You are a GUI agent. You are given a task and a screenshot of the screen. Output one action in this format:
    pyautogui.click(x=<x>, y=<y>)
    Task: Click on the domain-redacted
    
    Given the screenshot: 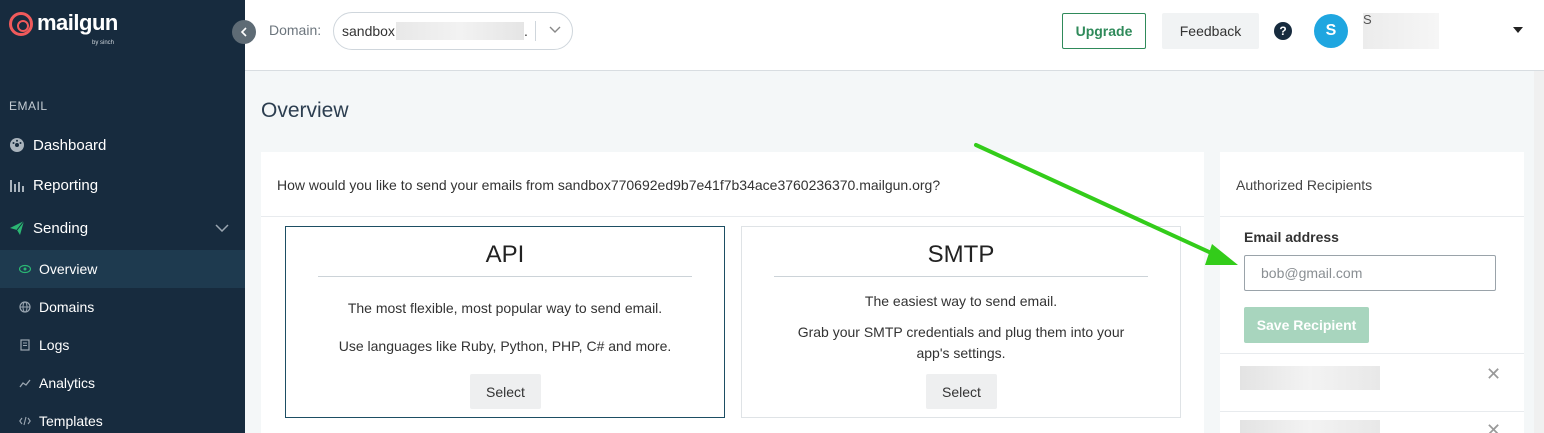 What is the action you would take?
    pyautogui.click(x=459, y=31)
    